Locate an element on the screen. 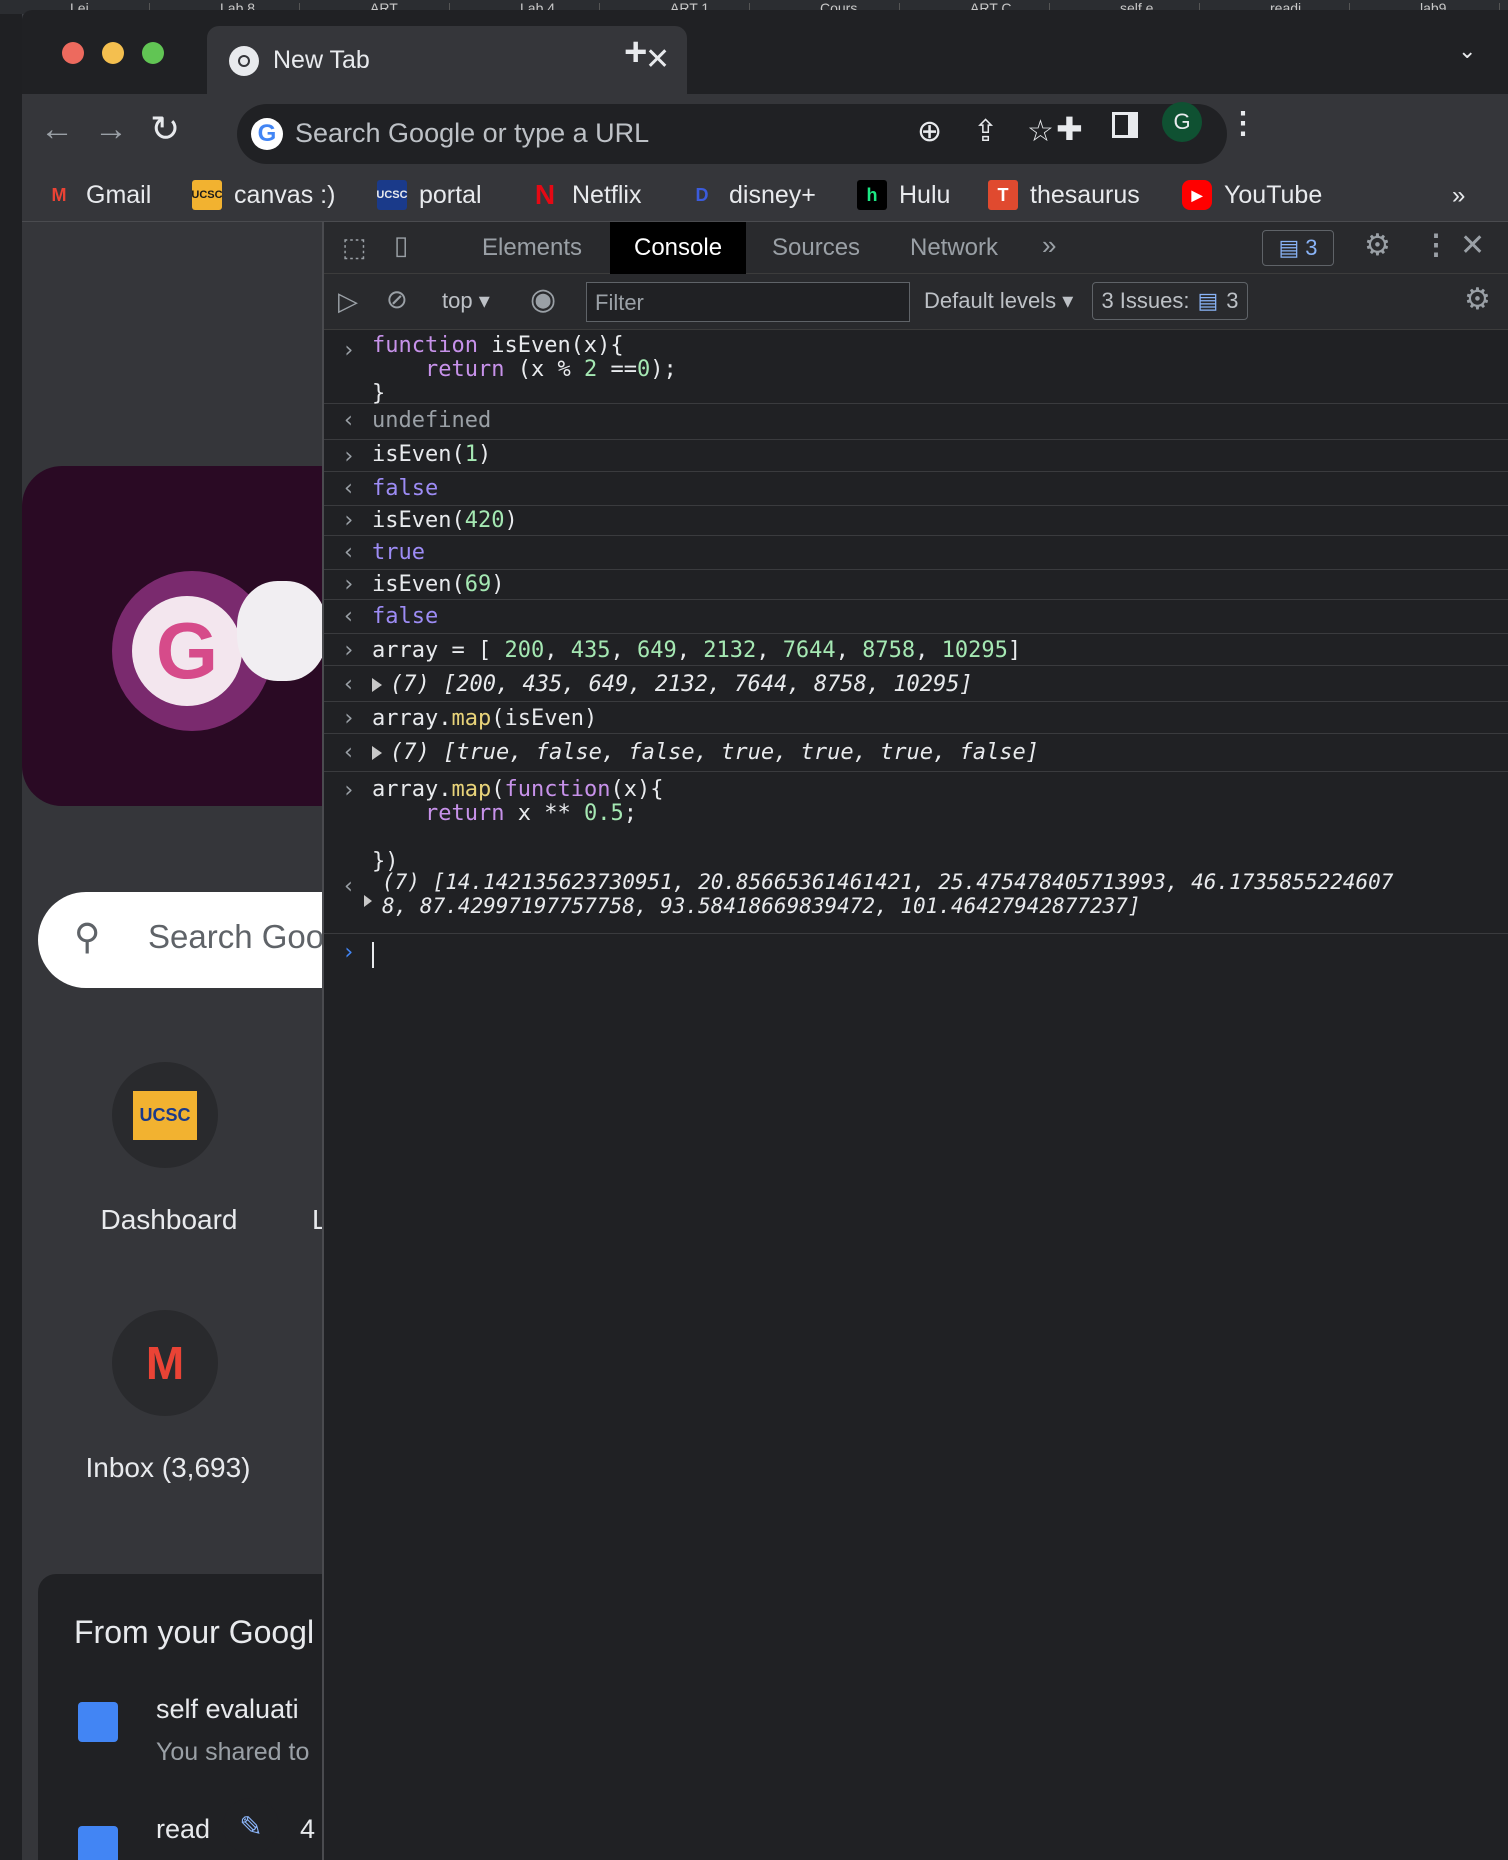 The image size is (1508, 1860). levels-select: Default levels ▾ is located at coordinates (998, 301).